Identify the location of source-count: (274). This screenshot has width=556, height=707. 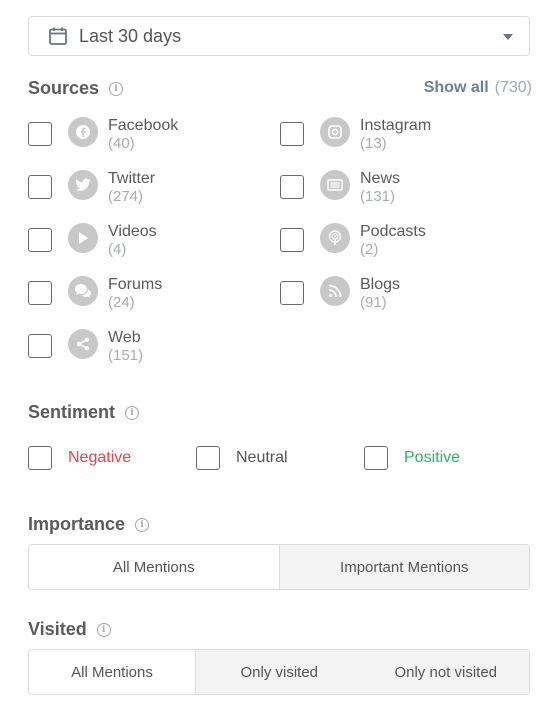
(126, 196).